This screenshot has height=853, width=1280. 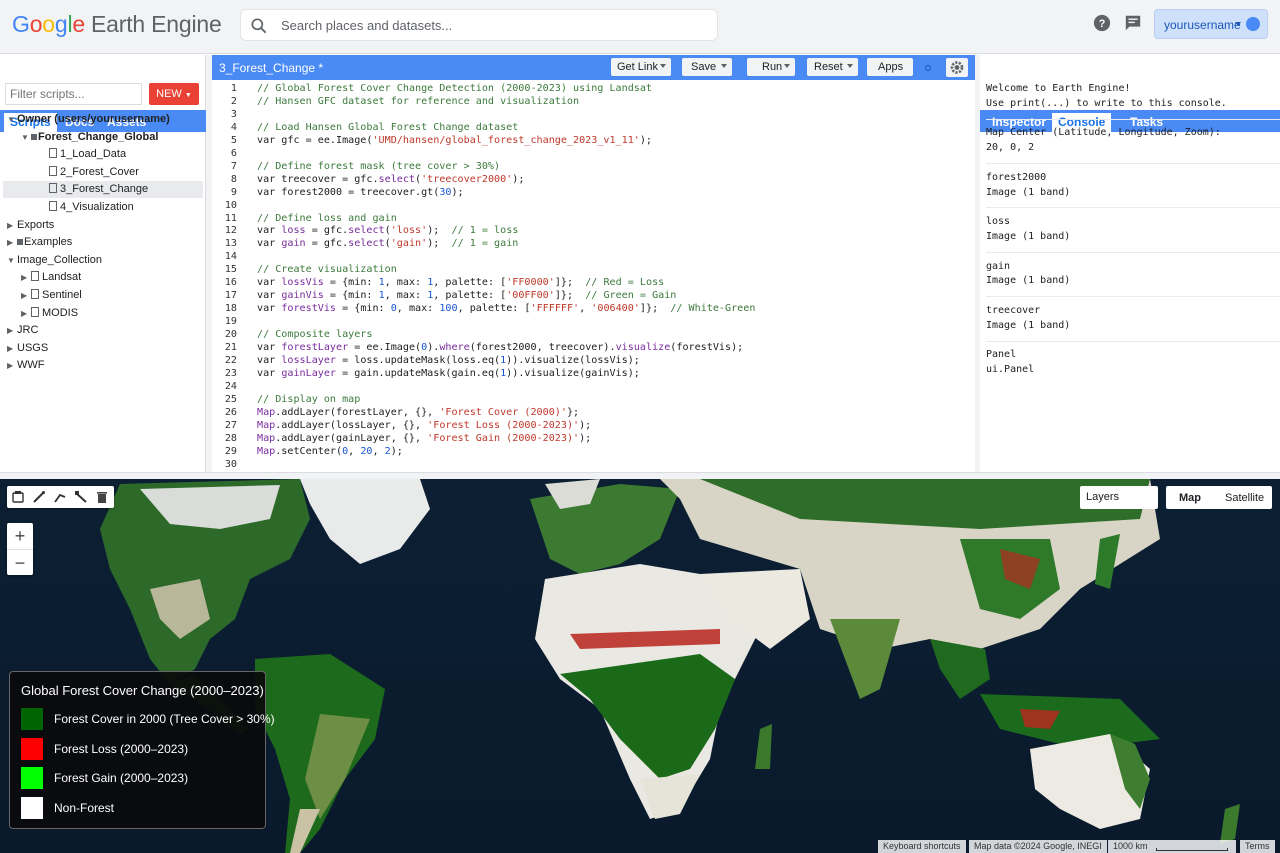 I want to click on code-line: 3, so click(x=593, y=114).